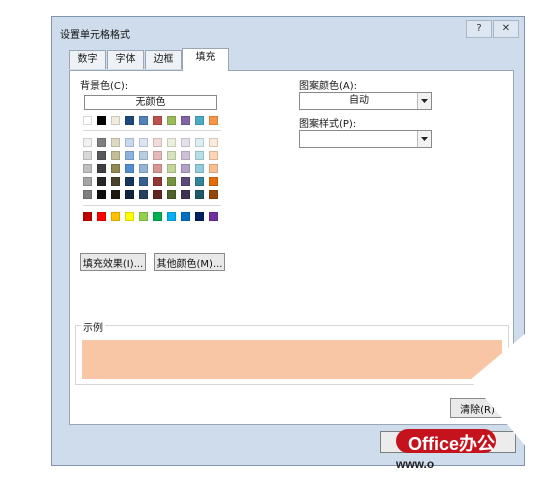 The width and height of the screenshot is (560, 481). What do you see at coordinates (452, 444) in the screenshot?
I see `watermark-brand: Office办公` at bounding box center [452, 444].